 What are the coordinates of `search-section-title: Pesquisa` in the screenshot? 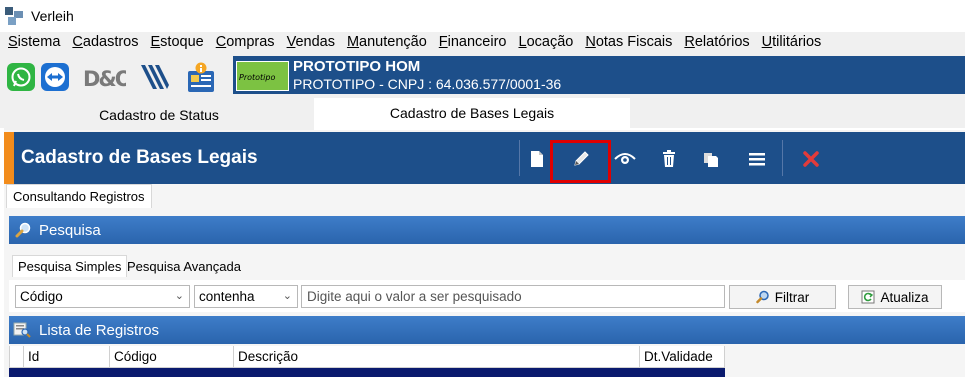 It's located at (70, 230).